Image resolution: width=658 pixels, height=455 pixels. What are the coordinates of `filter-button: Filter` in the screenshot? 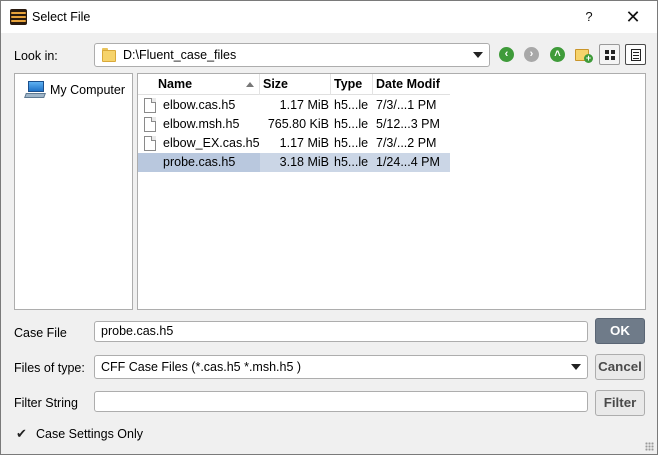 It's located at (620, 403).